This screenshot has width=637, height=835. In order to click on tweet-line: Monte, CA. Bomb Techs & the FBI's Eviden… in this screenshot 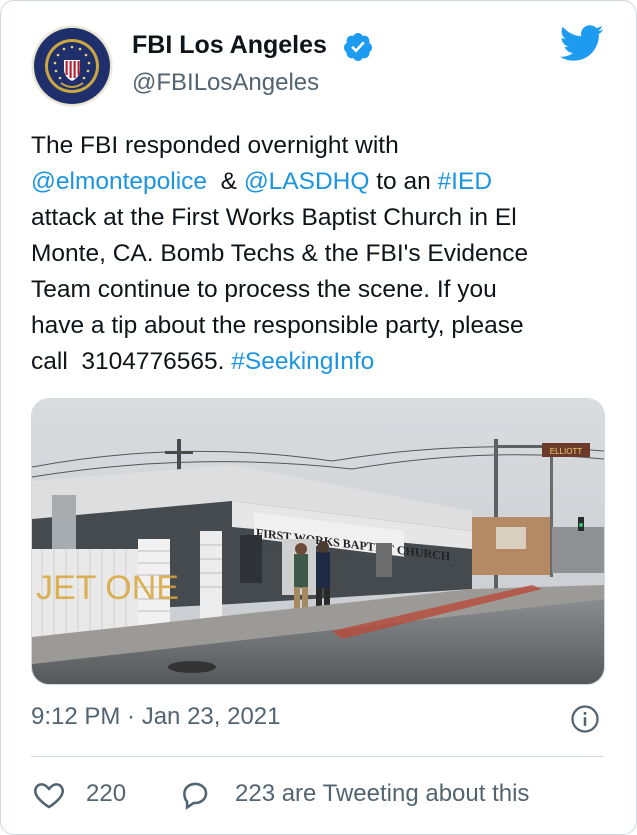, I will do `click(321, 254)`.